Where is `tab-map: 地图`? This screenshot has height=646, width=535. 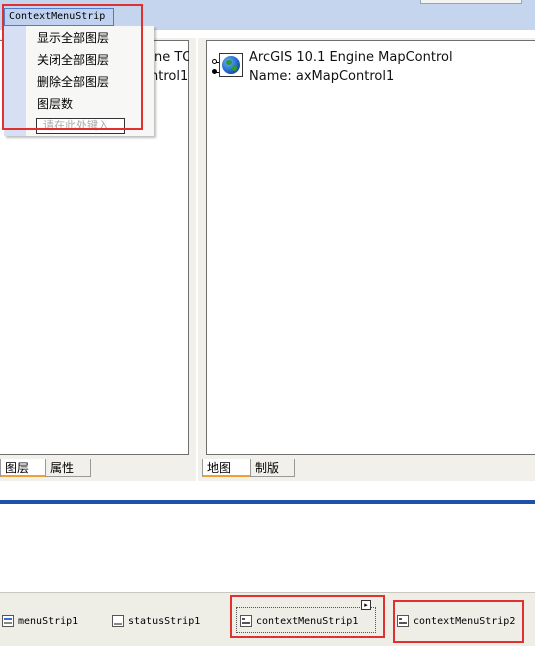
tab-map: 地图 is located at coordinates (226, 468).